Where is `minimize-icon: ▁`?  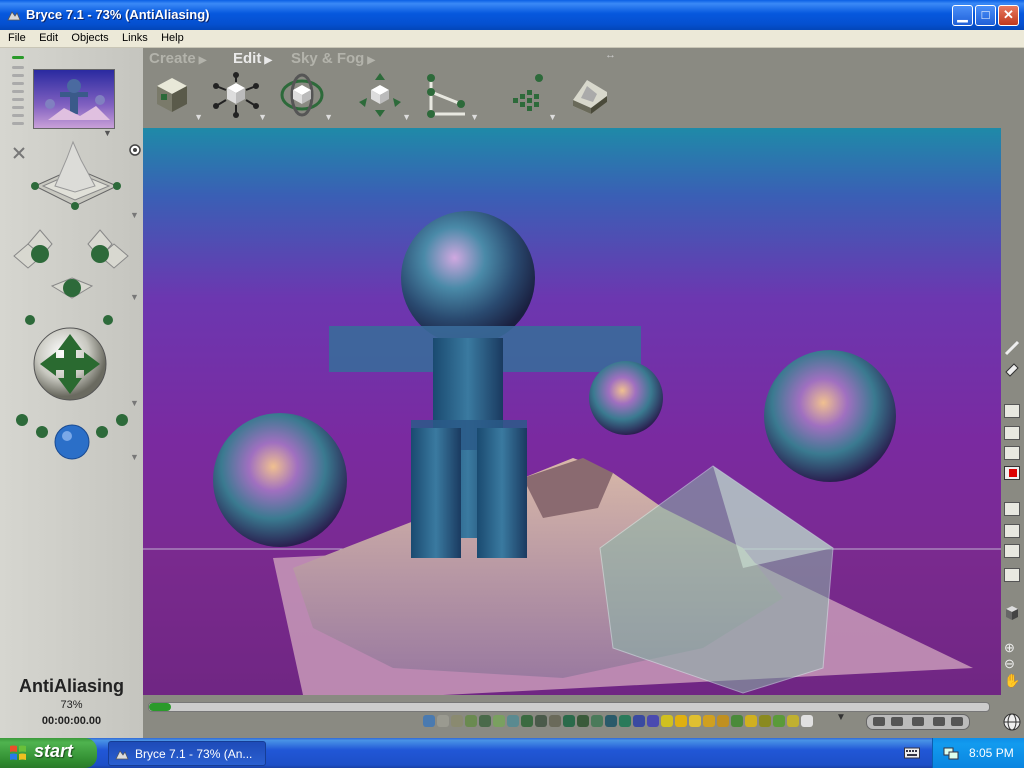 minimize-icon: ▁ is located at coordinates (962, 14).